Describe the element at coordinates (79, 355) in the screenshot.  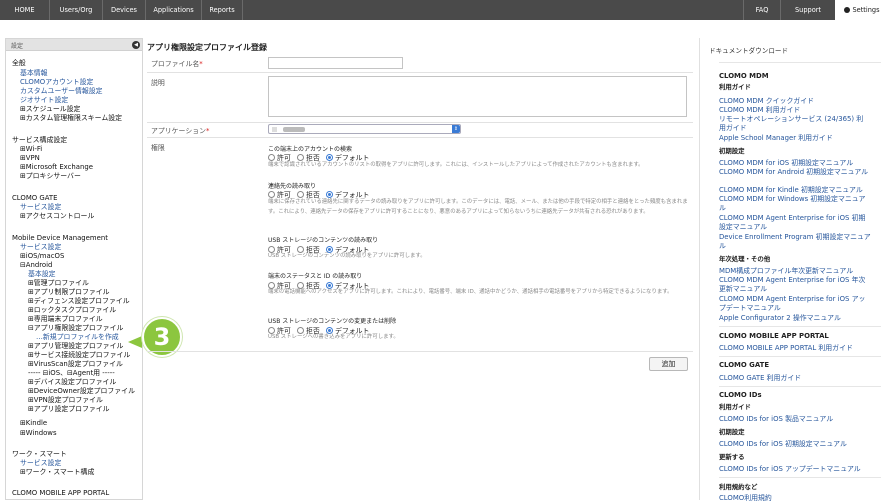
I see `sidebar-item-service-connection-profile: ⊞サービス接続設定プロファイル` at that location.